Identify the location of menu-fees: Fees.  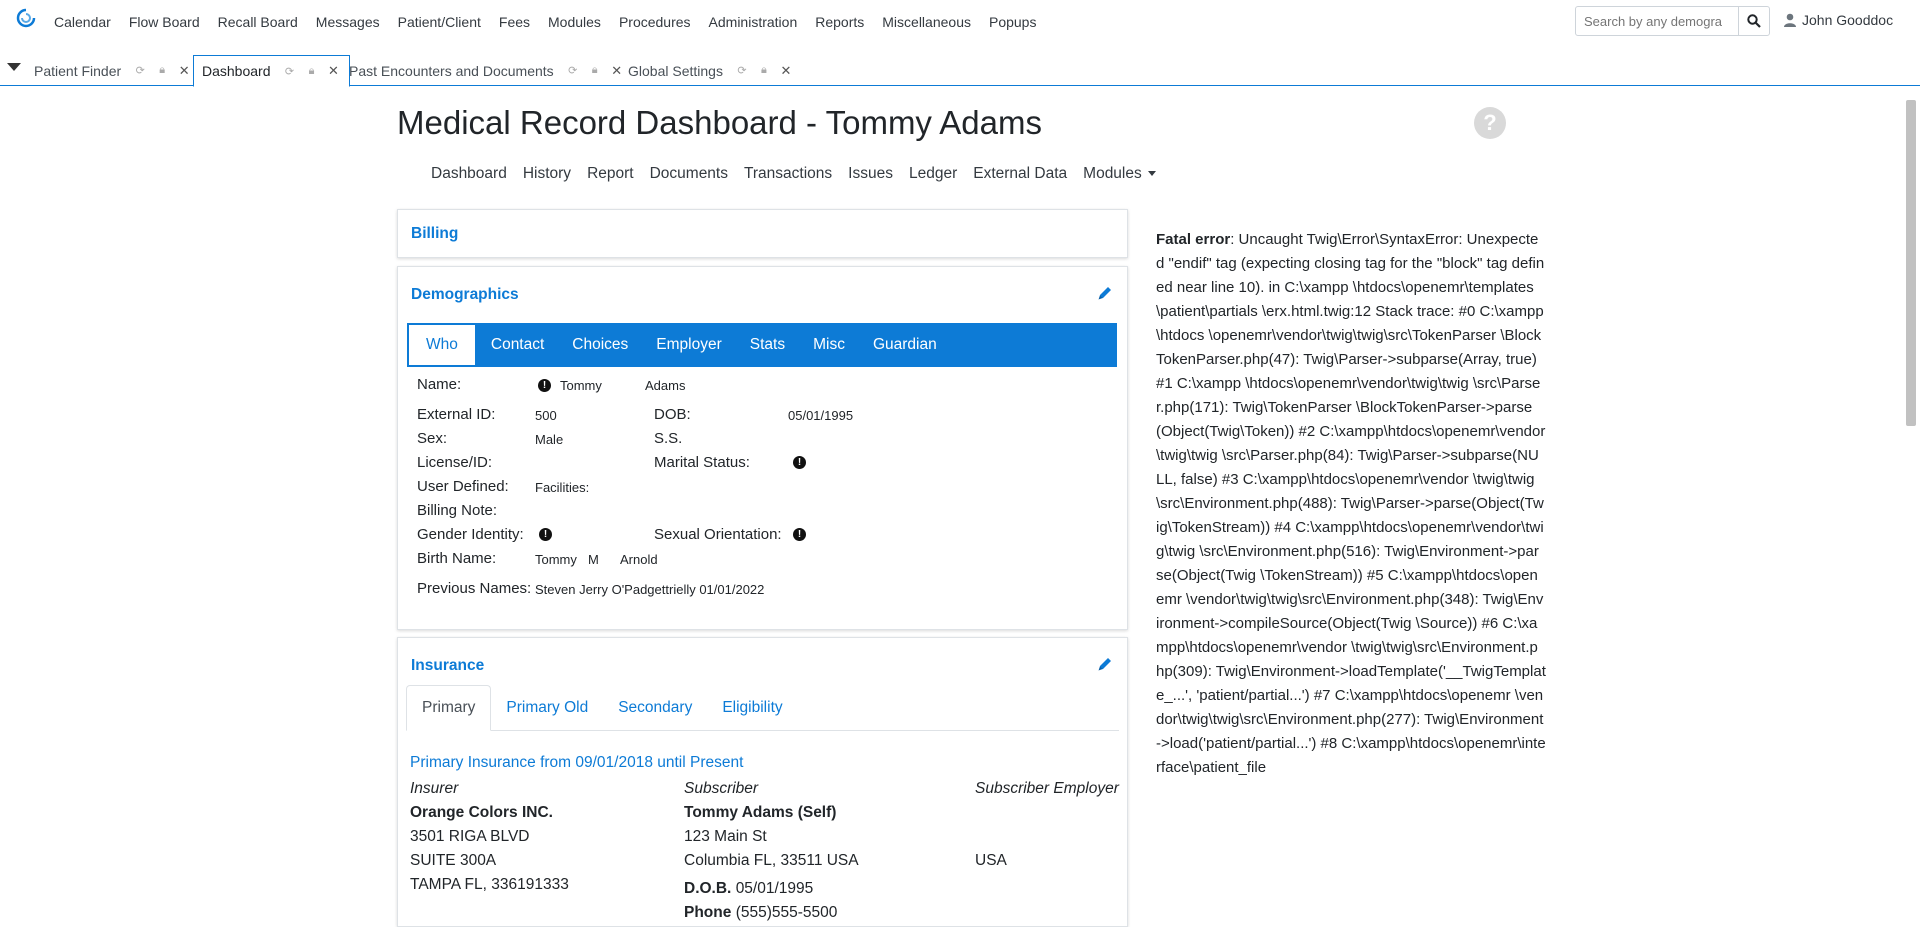
(514, 22).